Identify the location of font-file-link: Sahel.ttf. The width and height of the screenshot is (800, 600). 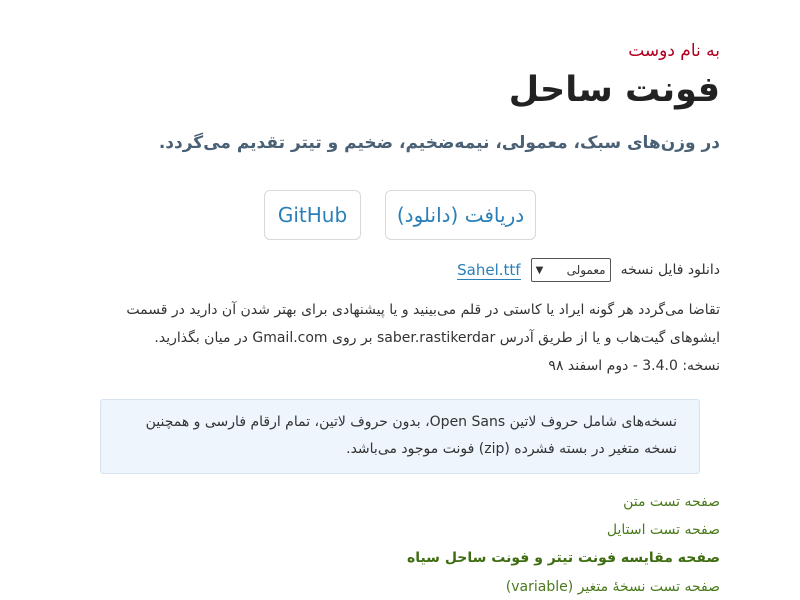
(489, 270).